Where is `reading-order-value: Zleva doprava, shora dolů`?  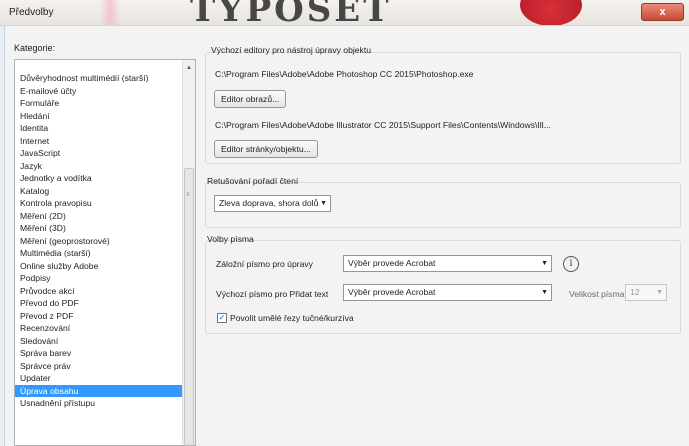
reading-order-value: Zleva doprava, shora dolů is located at coordinates (269, 203).